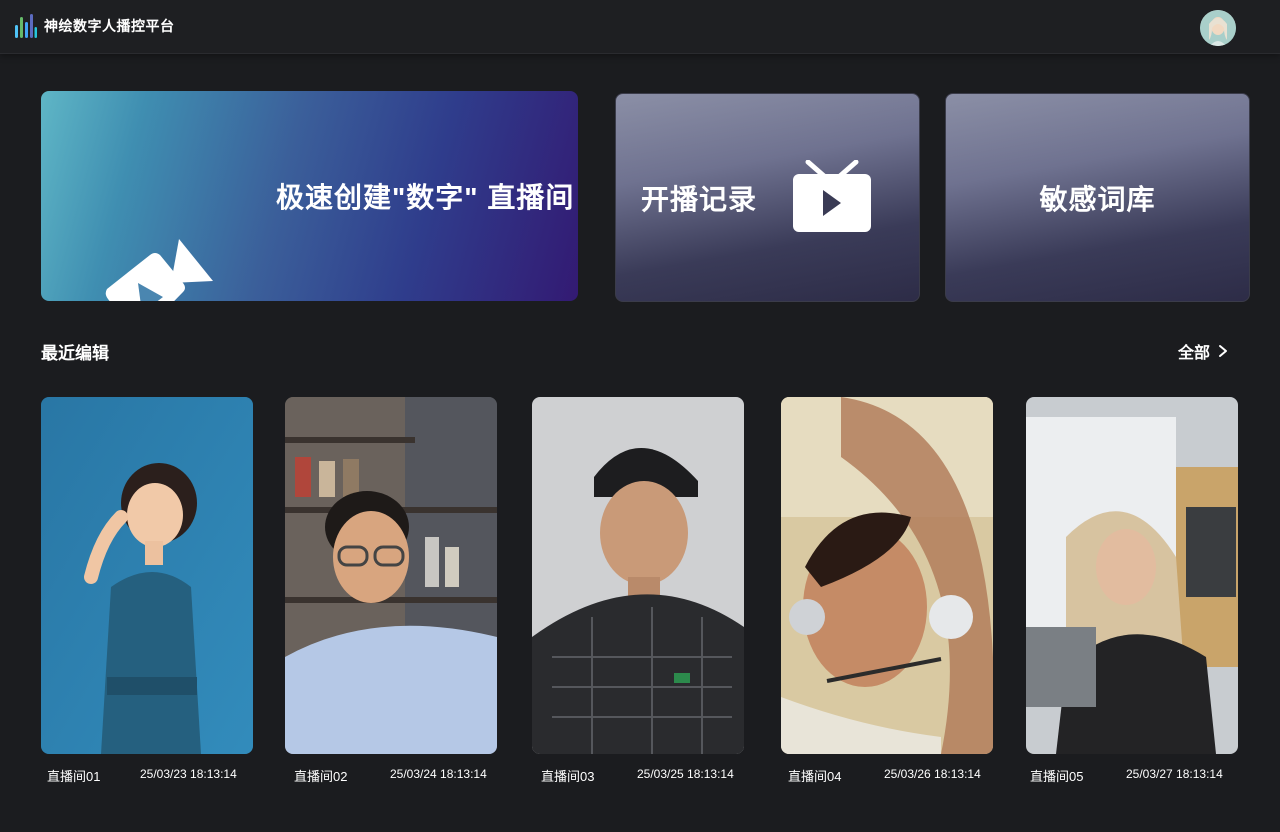 This screenshot has height=832, width=1280. What do you see at coordinates (188, 774) in the screenshot?
I see `live-room-time: 25/03/23 18:13:14` at bounding box center [188, 774].